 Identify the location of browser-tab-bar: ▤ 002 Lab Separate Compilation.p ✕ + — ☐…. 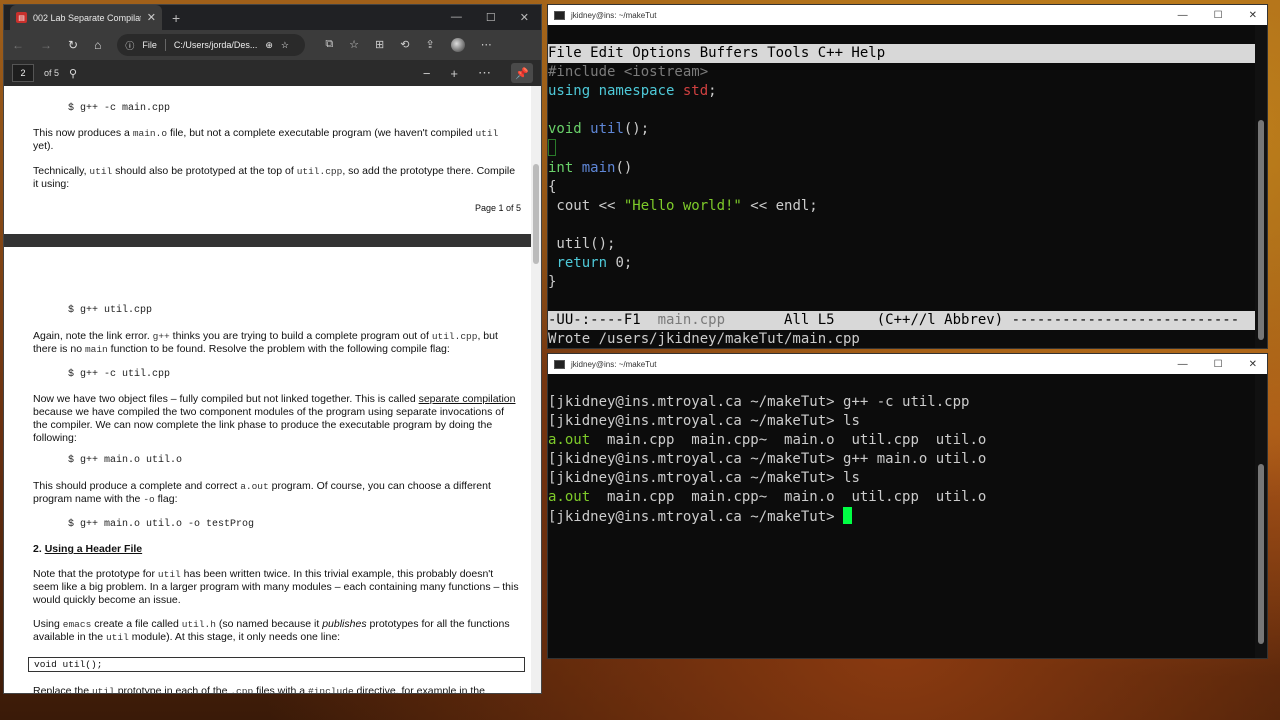
(272, 17).